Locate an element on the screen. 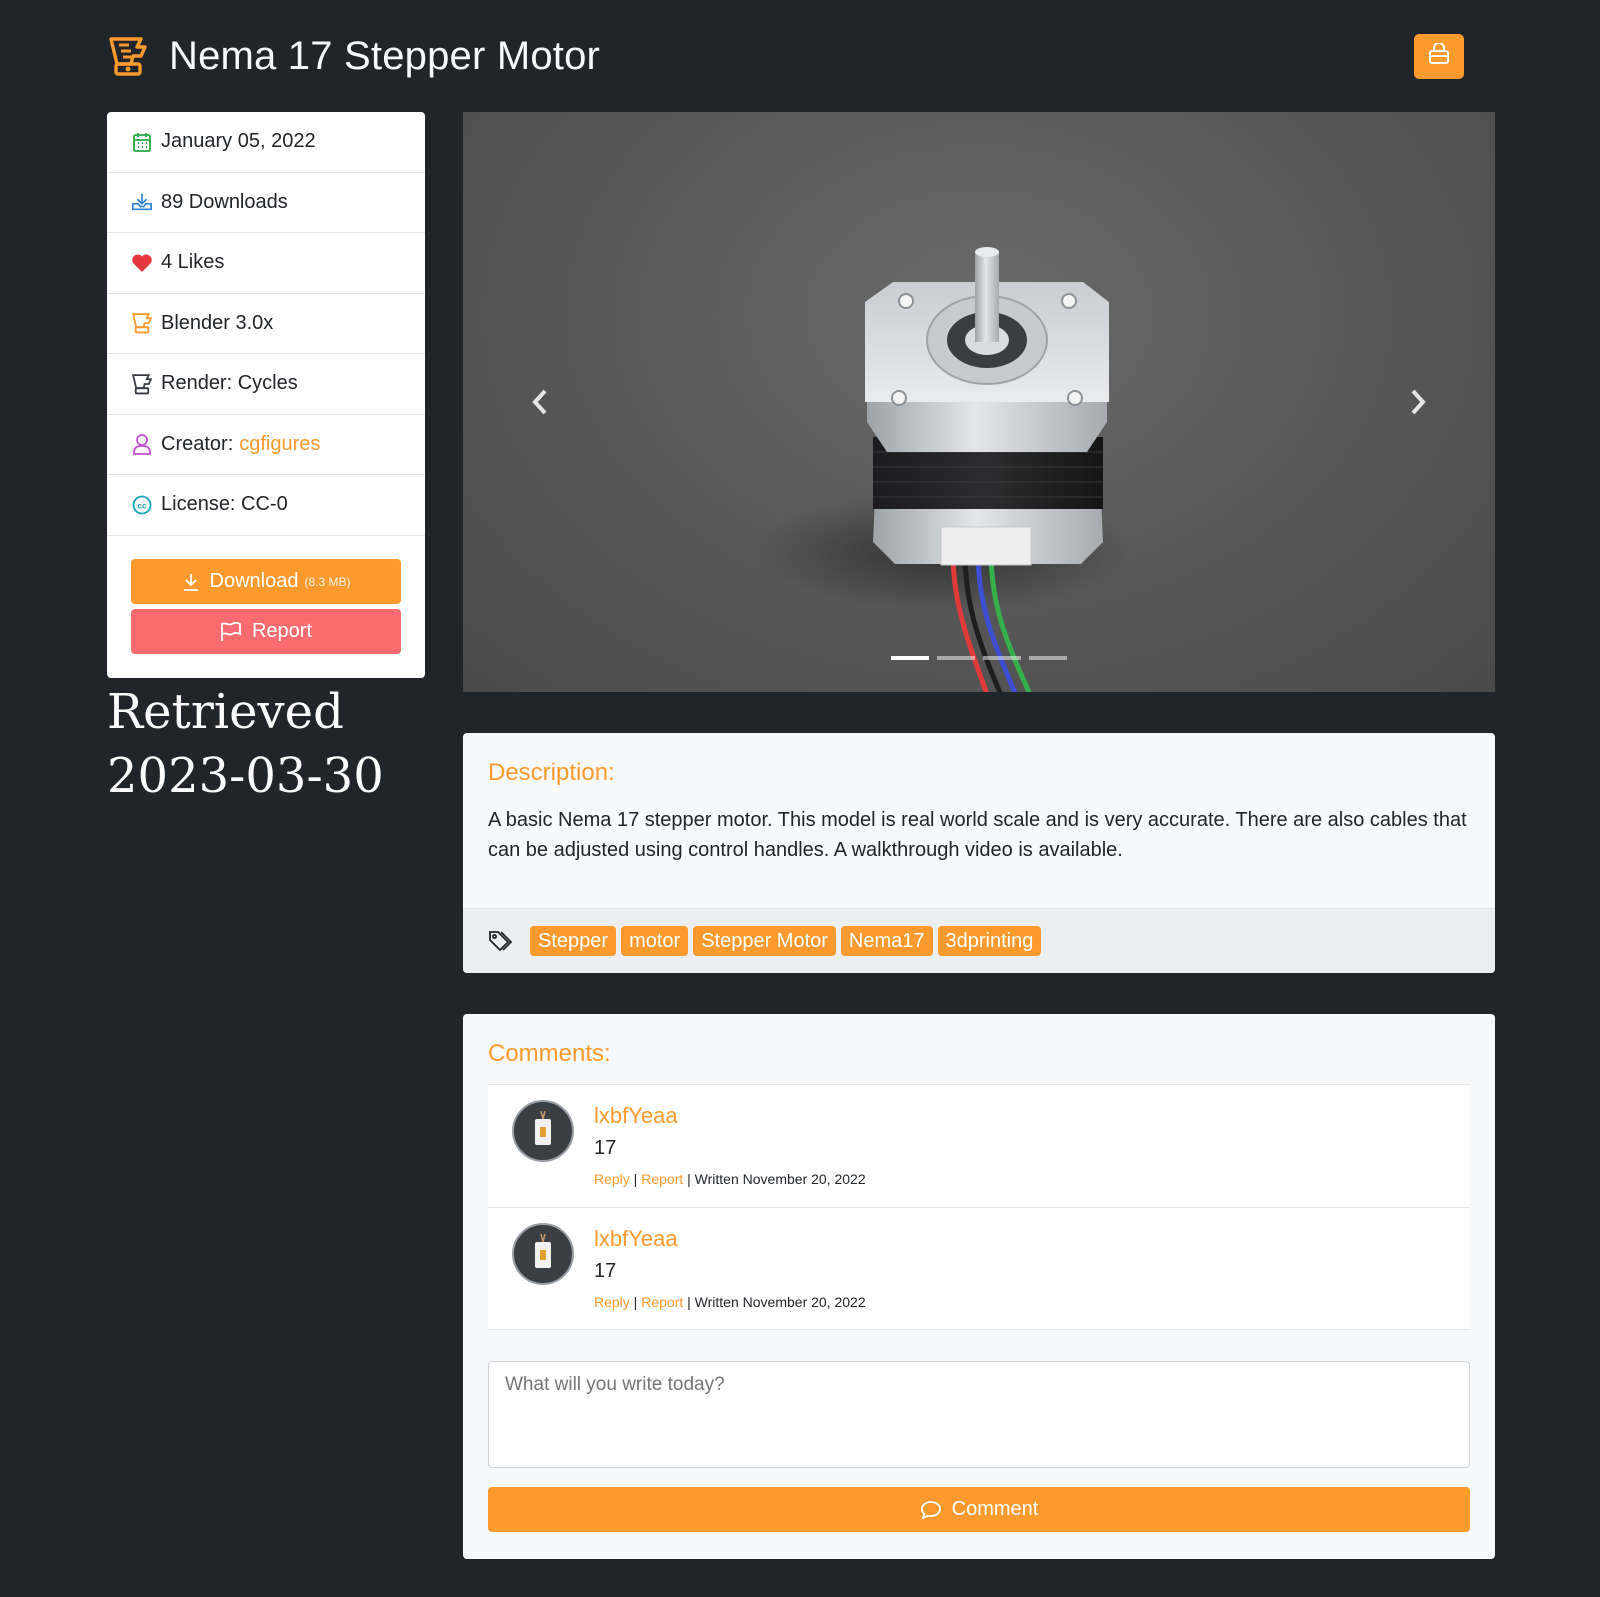  report-button: Report is located at coordinates (266, 631).